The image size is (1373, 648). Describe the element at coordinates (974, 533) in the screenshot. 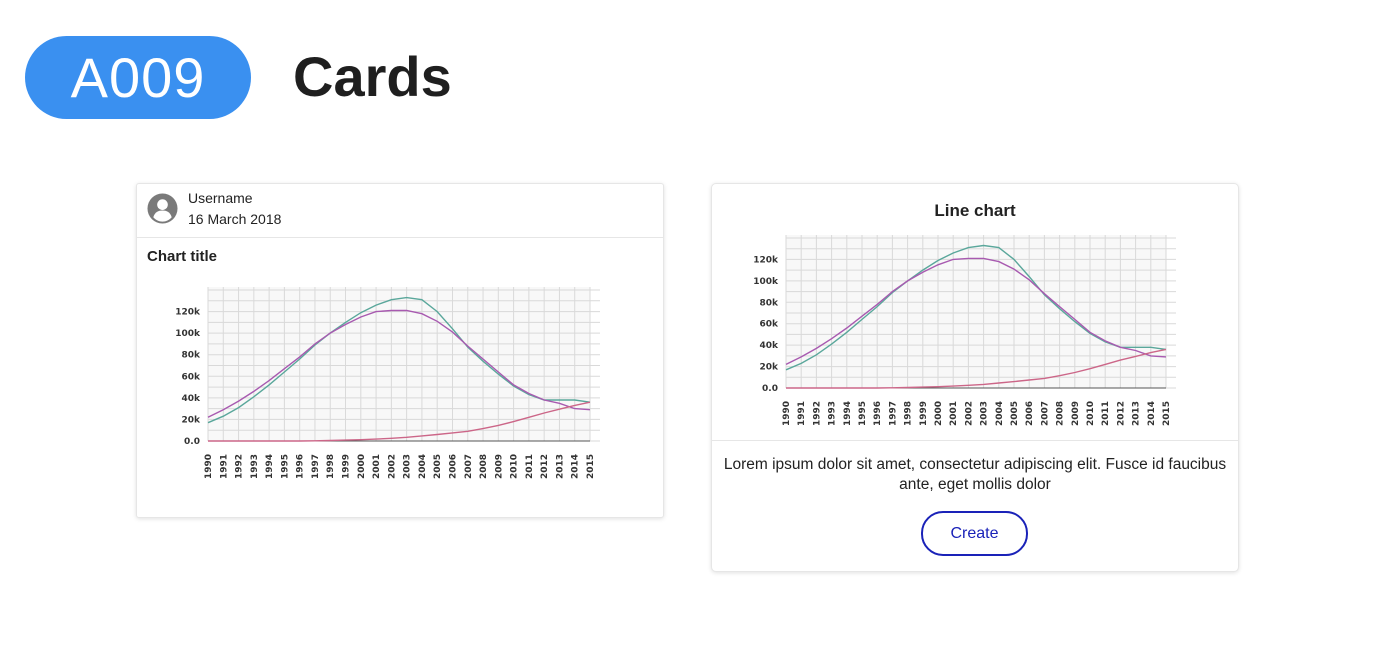

I see `create-button: Create` at that location.